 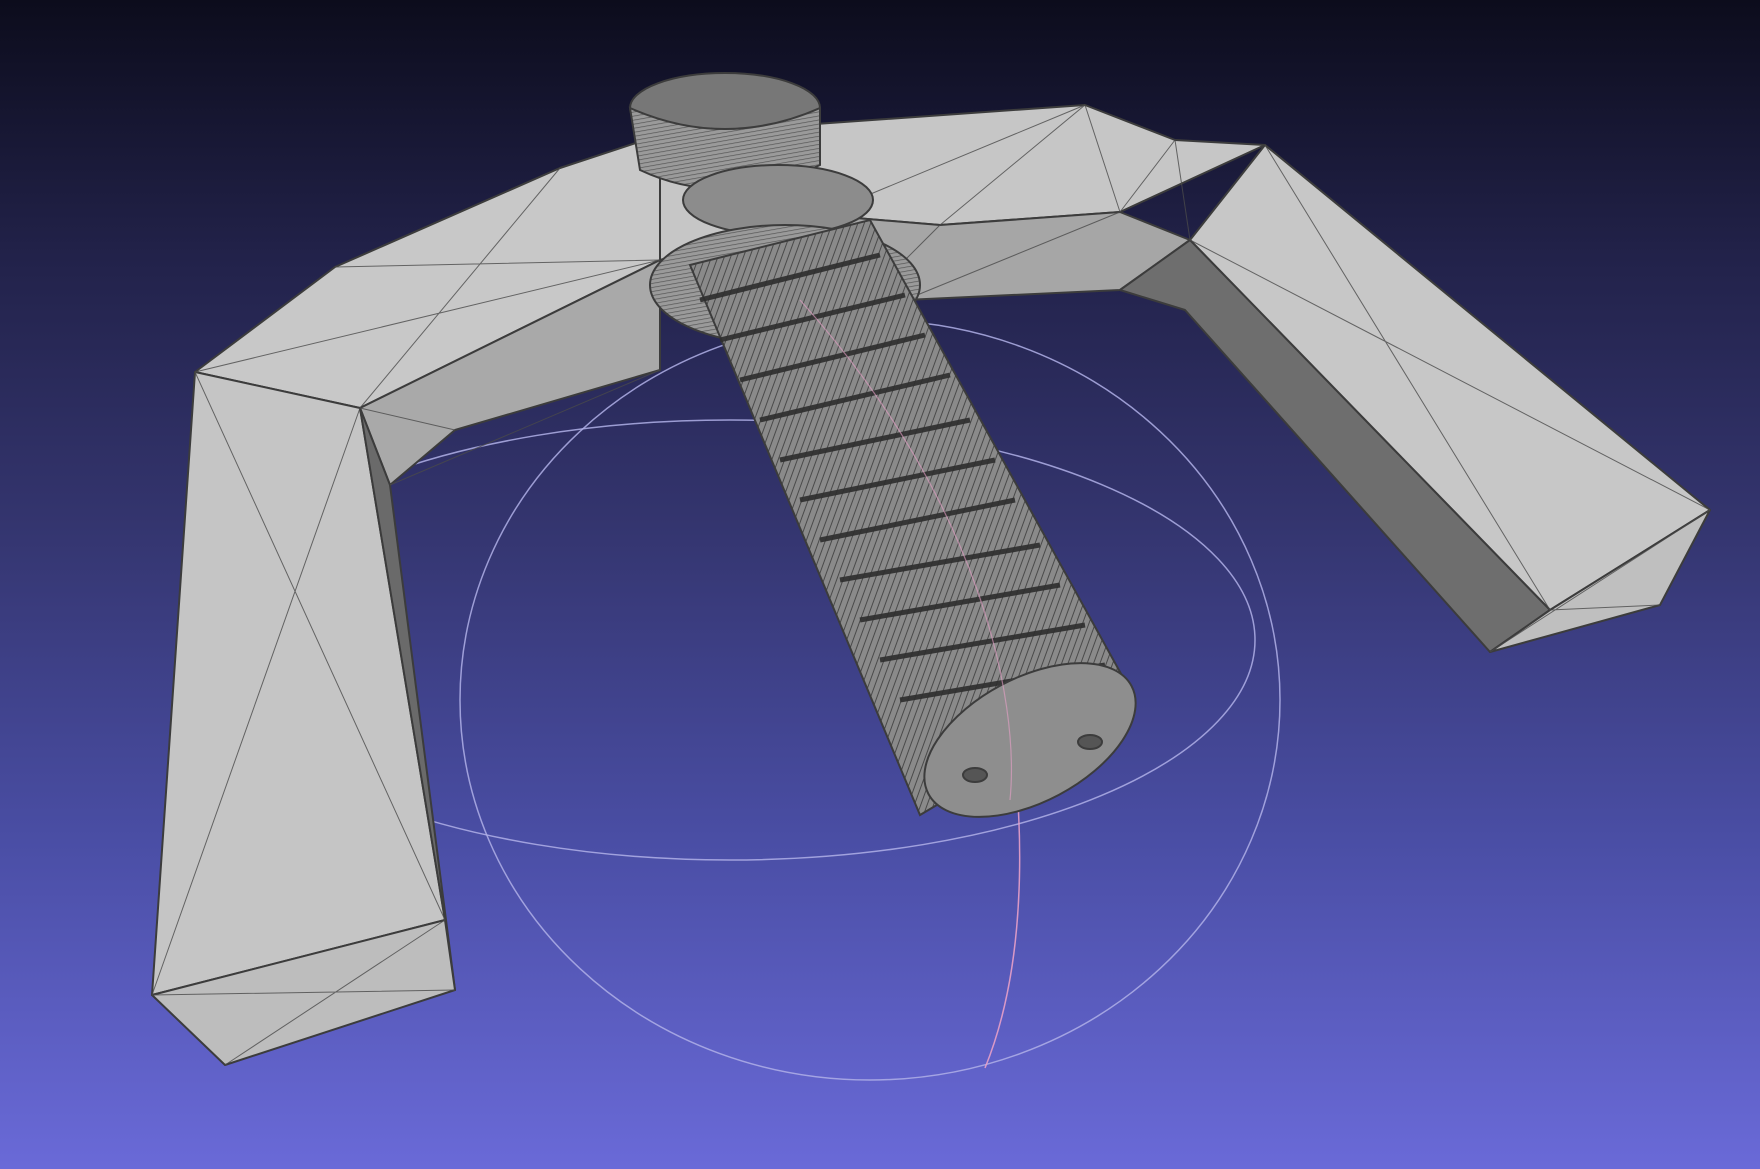 I want to click on threaded-shaft-mesh, so click(x=912, y=518).